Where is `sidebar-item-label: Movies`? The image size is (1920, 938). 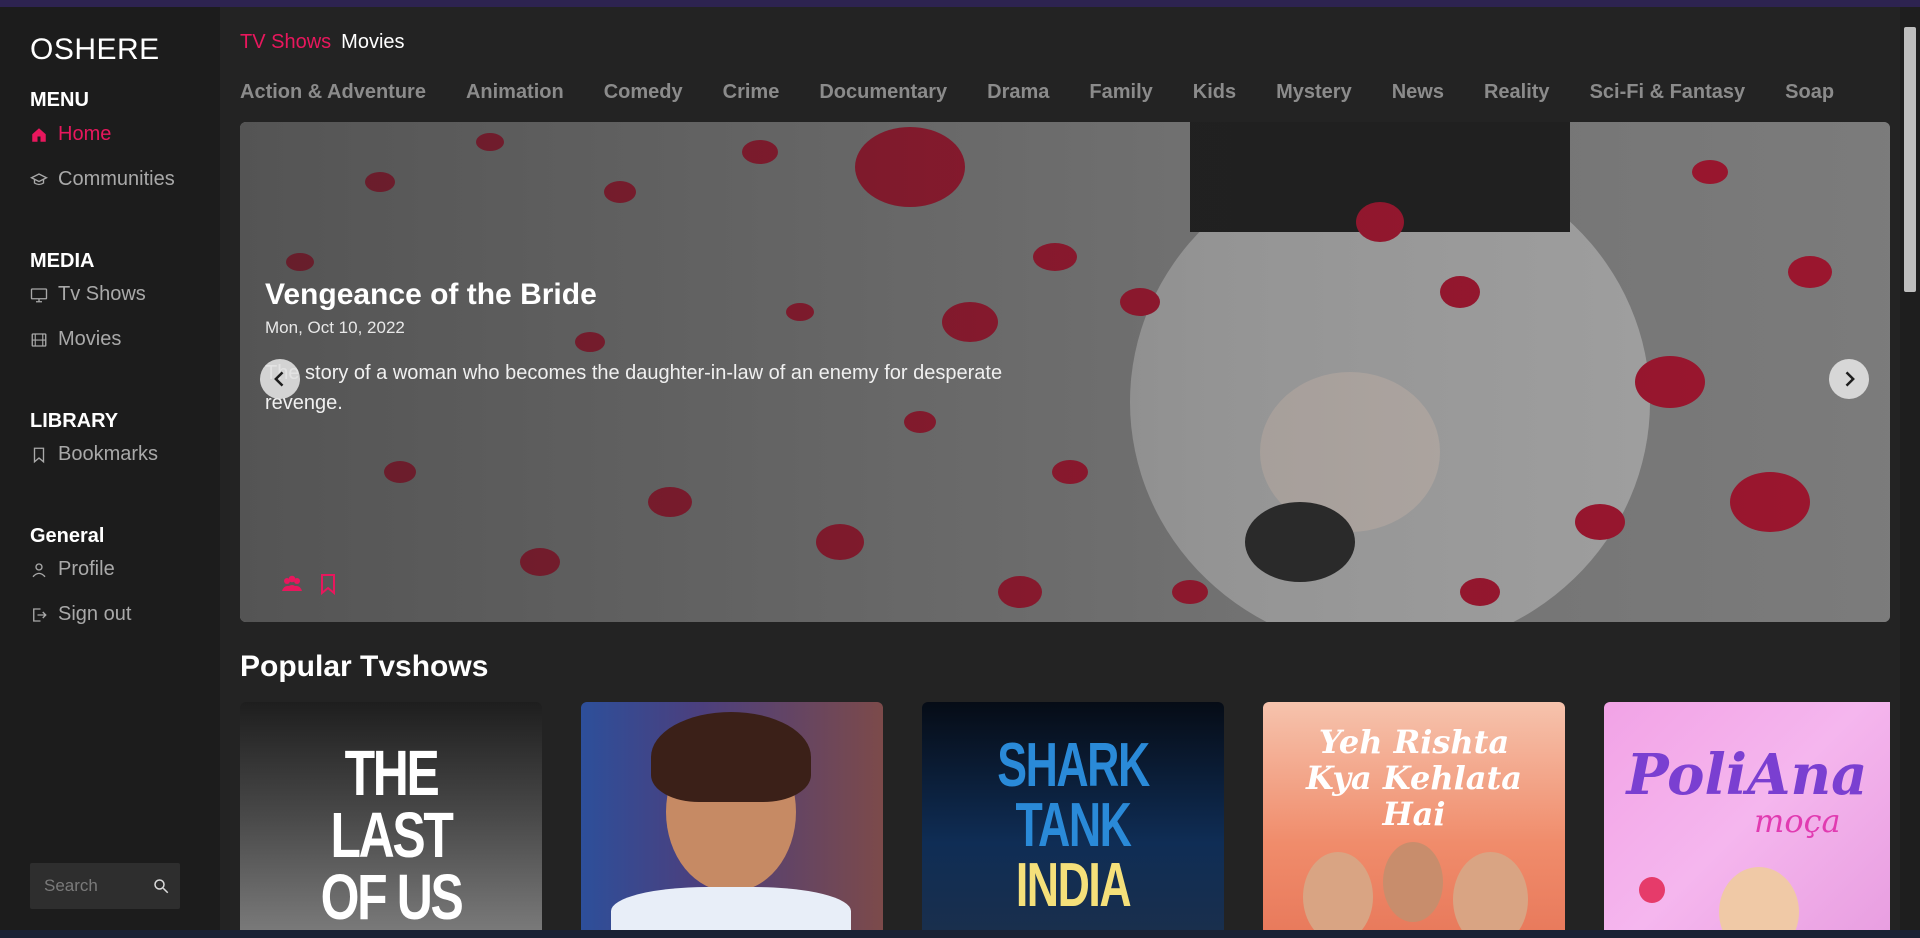
sidebar-item-label: Movies is located at coordinates (90, 339).